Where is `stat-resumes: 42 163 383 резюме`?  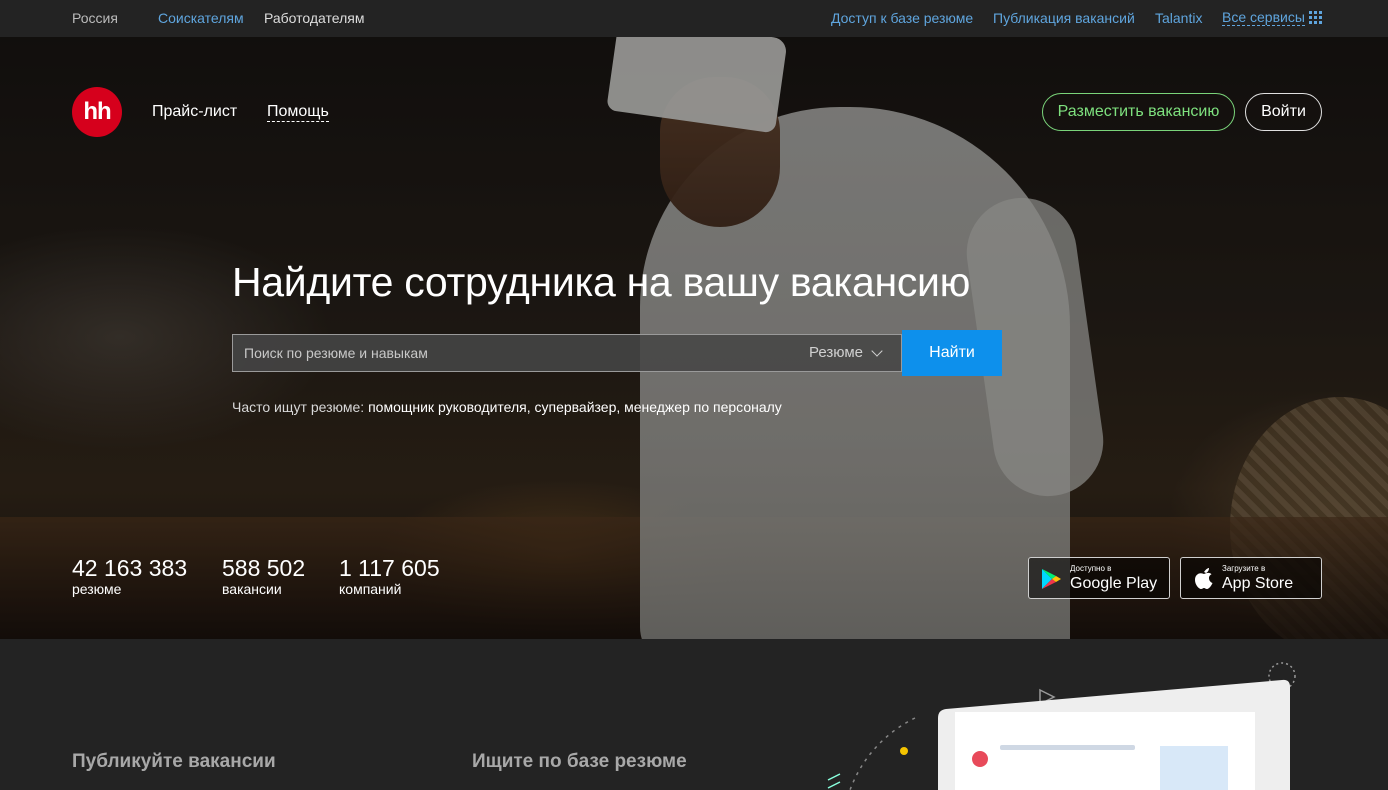
stat-resumes: 42 163 383 резюме is located at coordinates (129, 576).